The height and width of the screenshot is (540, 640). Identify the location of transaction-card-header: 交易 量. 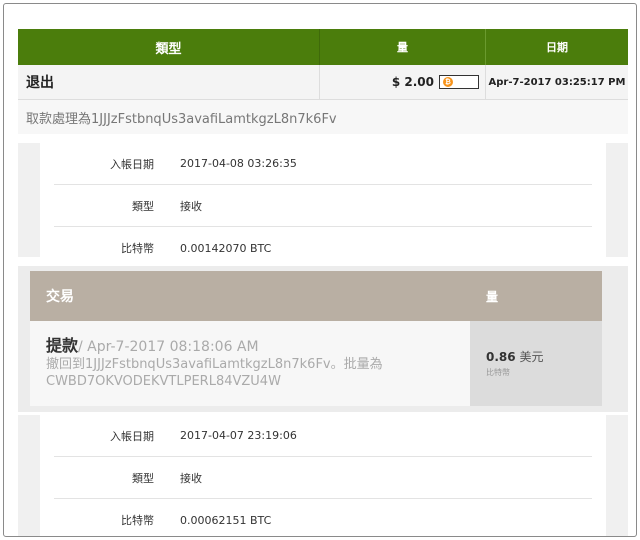
(316, 296).